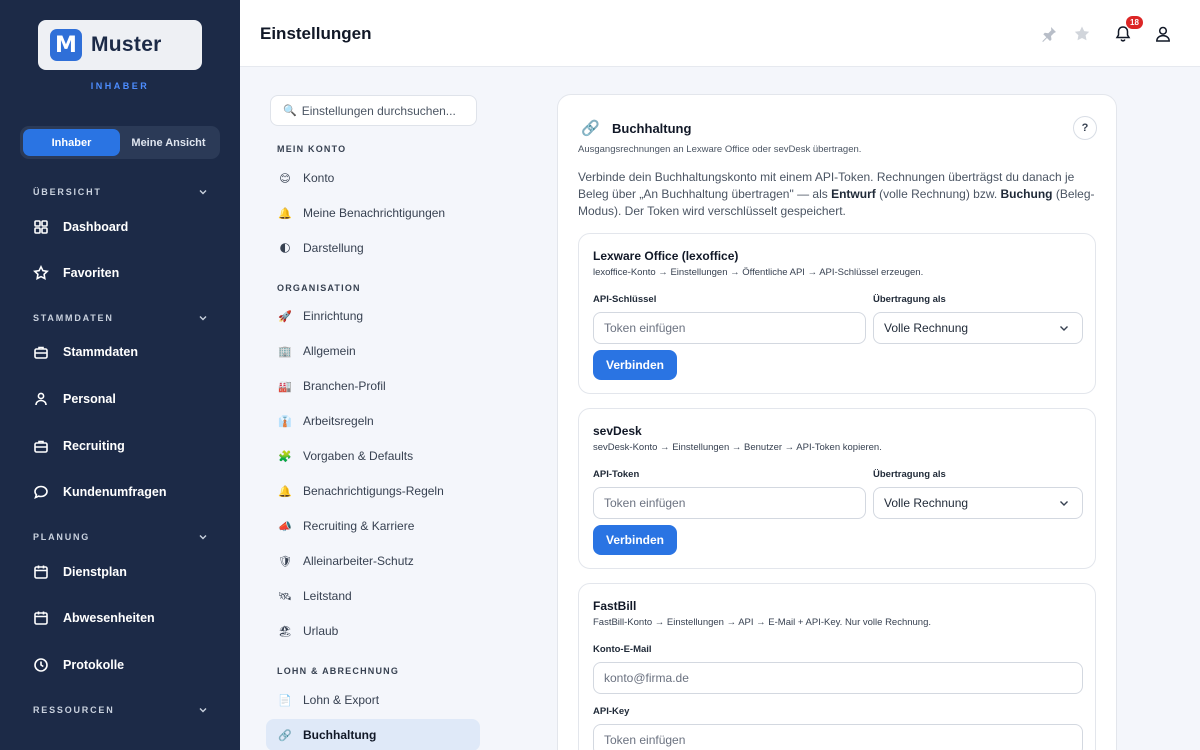  Describe the element at coordinates (319, 288) in the screenshot. I see `settings-group-title: ORGANISATION` at that location.